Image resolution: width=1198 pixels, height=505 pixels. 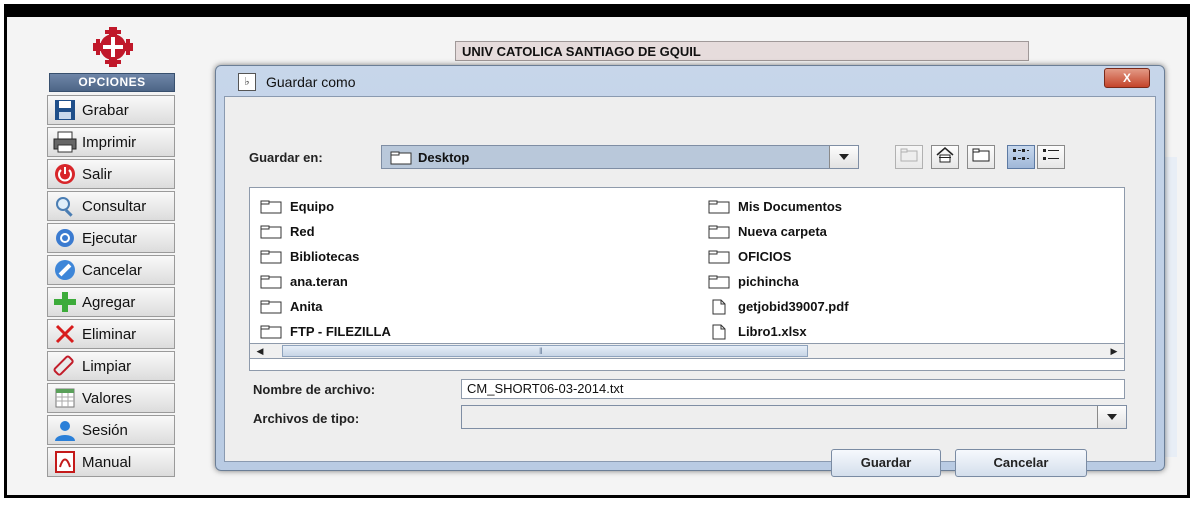 What do you see at coordinates (65, 334) in the screenshot?
I see `x-icon` at bounding box center [65, 334].